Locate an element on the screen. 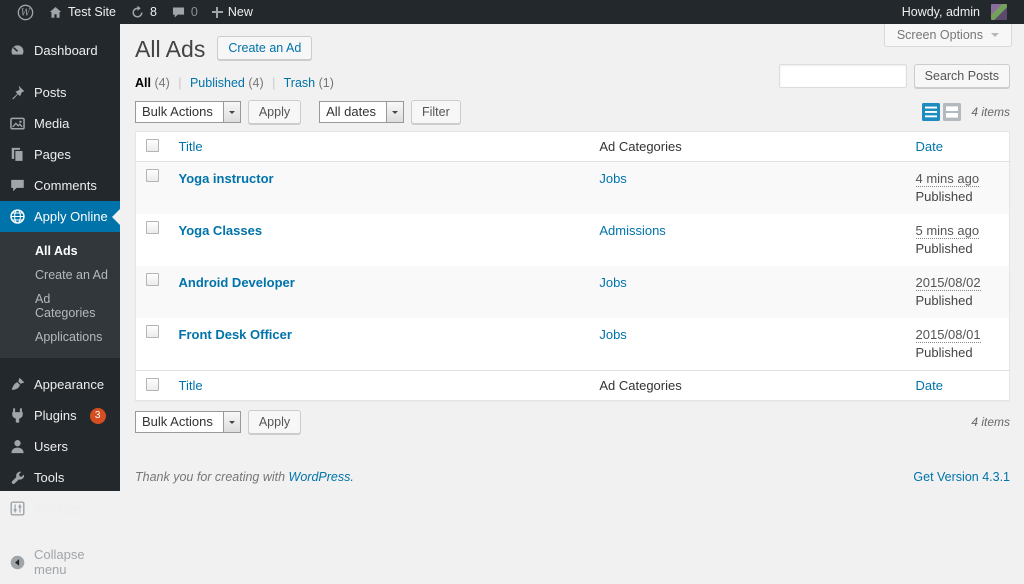 The width and height of the screenshot is (1024, 584). site-name-link: Test Site is located at coordinates (82, 12).